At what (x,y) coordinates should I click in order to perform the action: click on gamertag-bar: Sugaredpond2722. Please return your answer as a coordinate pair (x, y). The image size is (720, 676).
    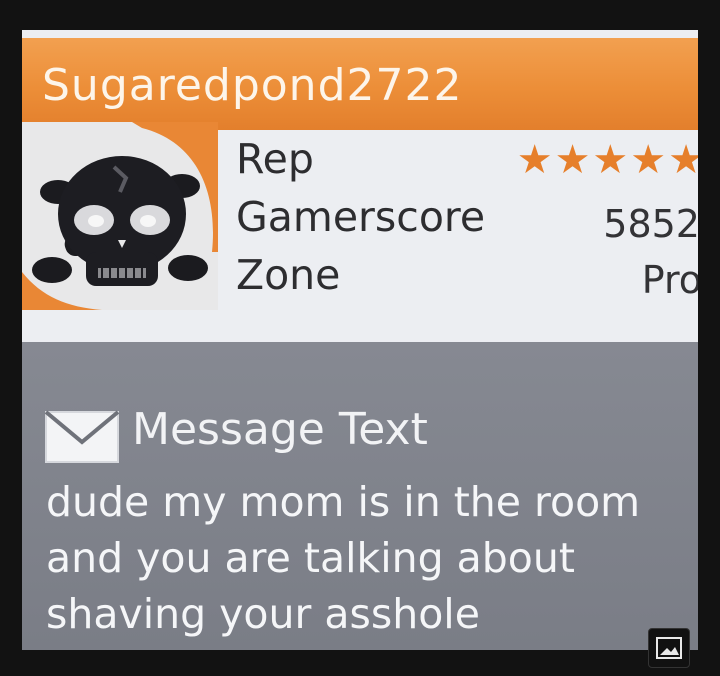
    Looking at the image, I should click on (360, 84).